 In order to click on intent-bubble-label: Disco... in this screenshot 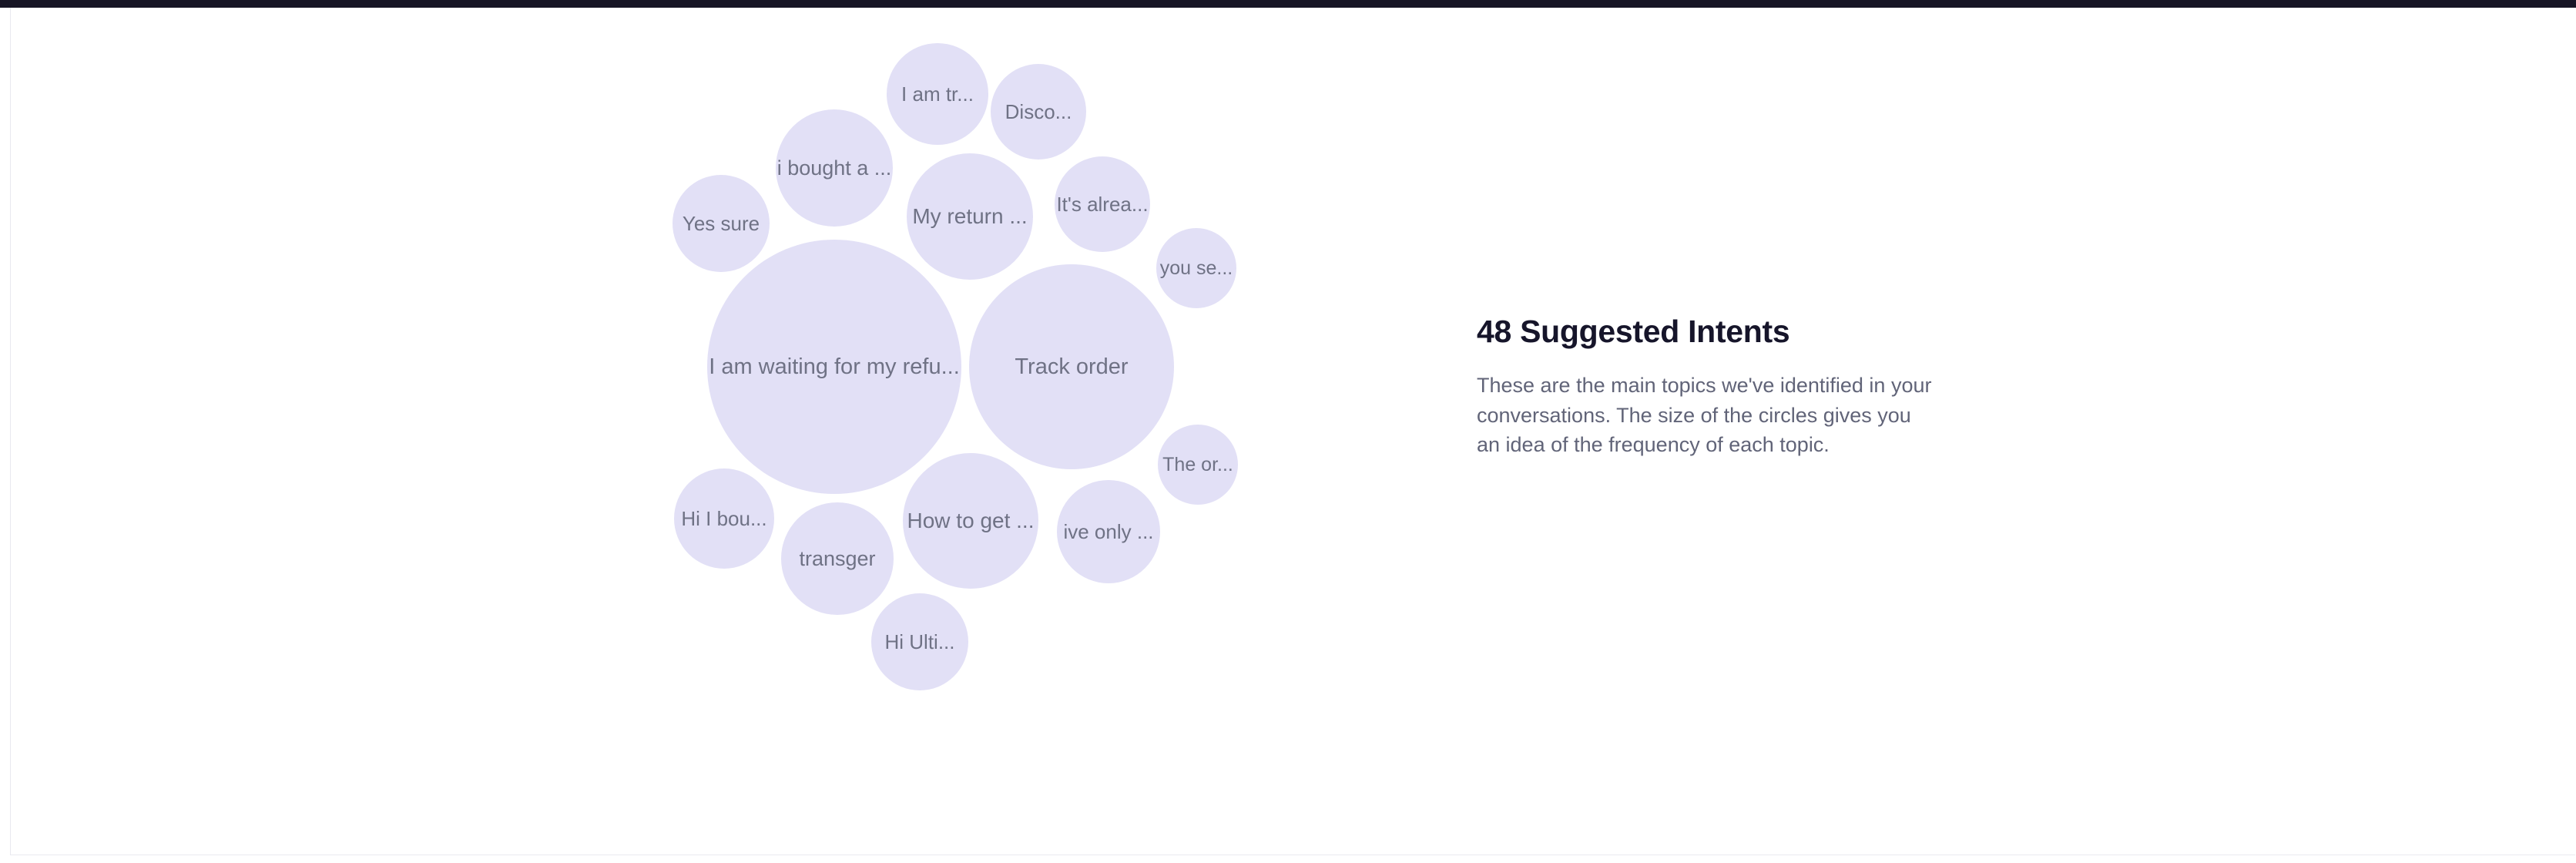, I will do `click(1038, 112)`.